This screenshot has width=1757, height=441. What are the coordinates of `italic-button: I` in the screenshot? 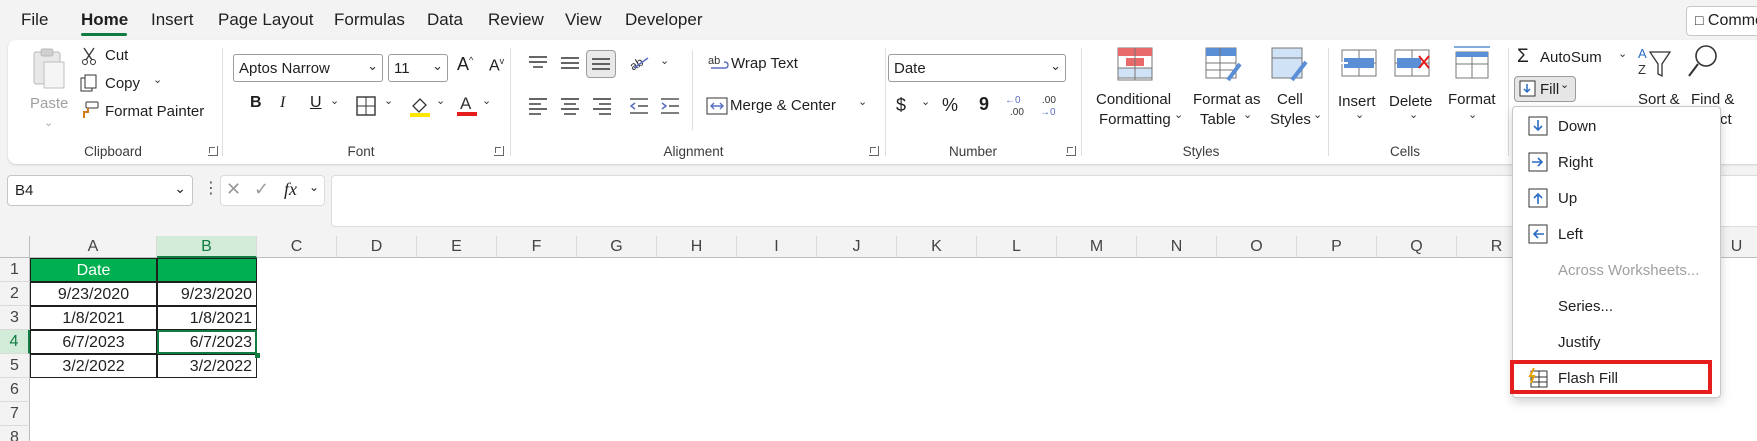 It's located at (282, 103).